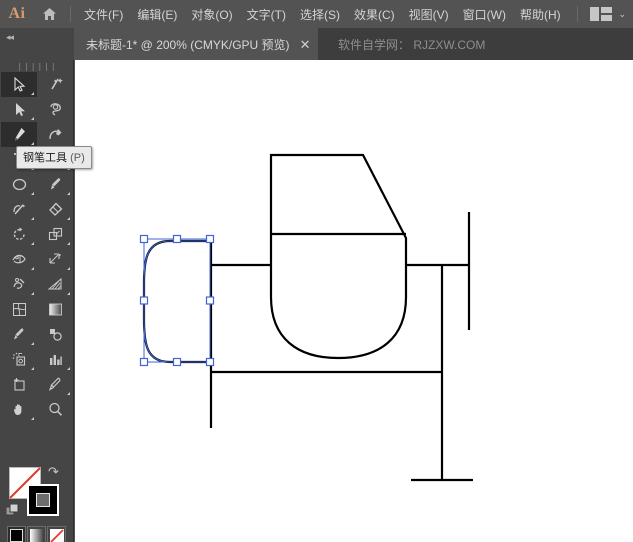 Image resolution: width=633 pixels, height=542 pixels. Describe the element at coordinates (37, 44) in the screenshot. I see `toolbar-collapse-bar: ◂◂` at that location.